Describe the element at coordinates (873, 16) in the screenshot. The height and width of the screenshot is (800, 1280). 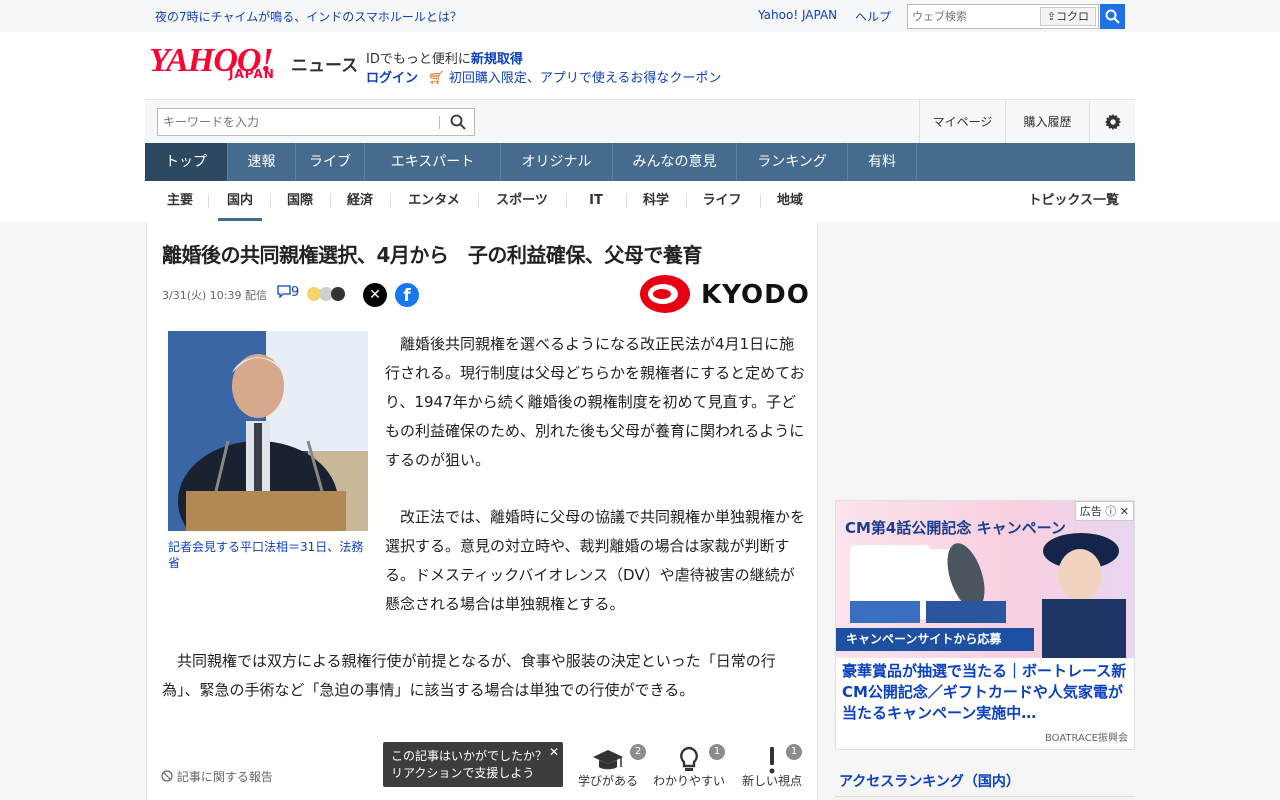
I see `help-link: ヘルプ` at that location.